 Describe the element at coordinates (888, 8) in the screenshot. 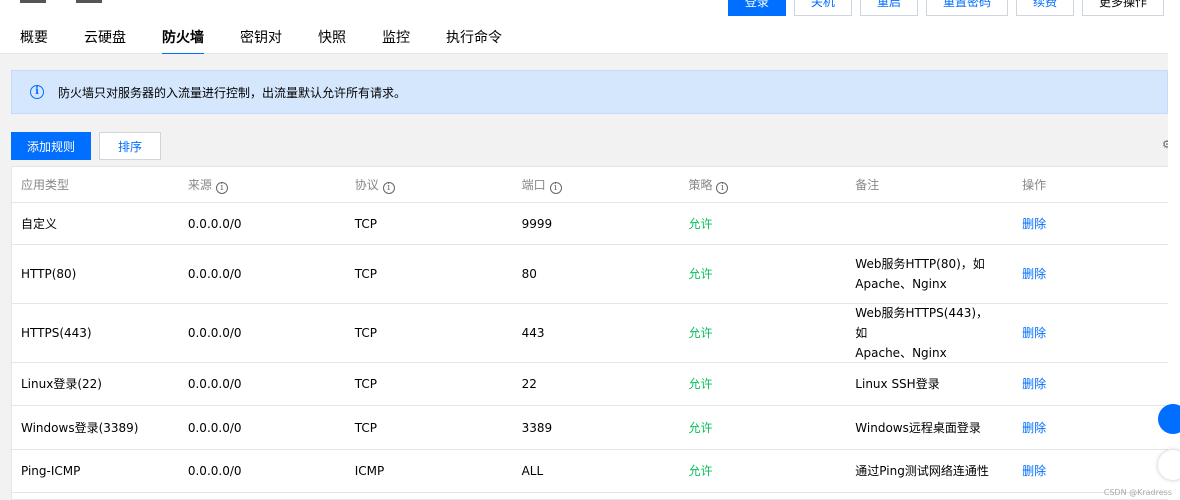

I see `restart-button: 重启` at that location.